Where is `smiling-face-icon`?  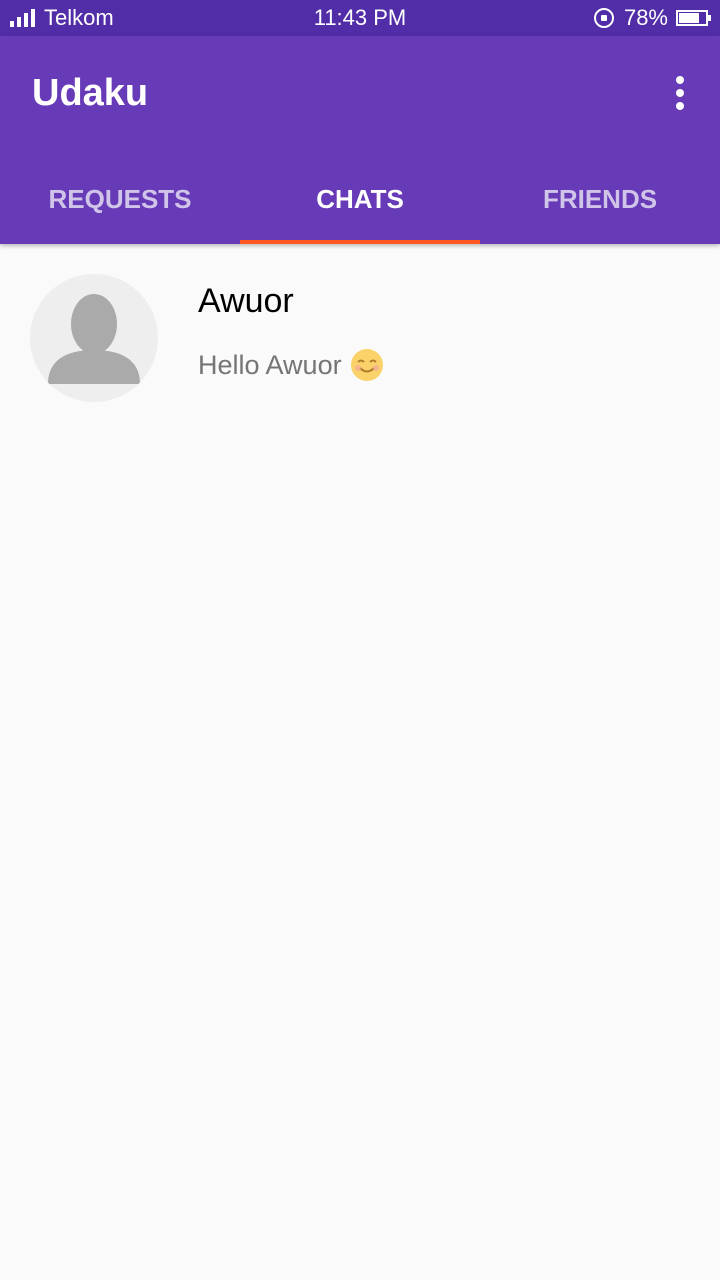
smiling-face-icon is located at coordinates (366, 365).